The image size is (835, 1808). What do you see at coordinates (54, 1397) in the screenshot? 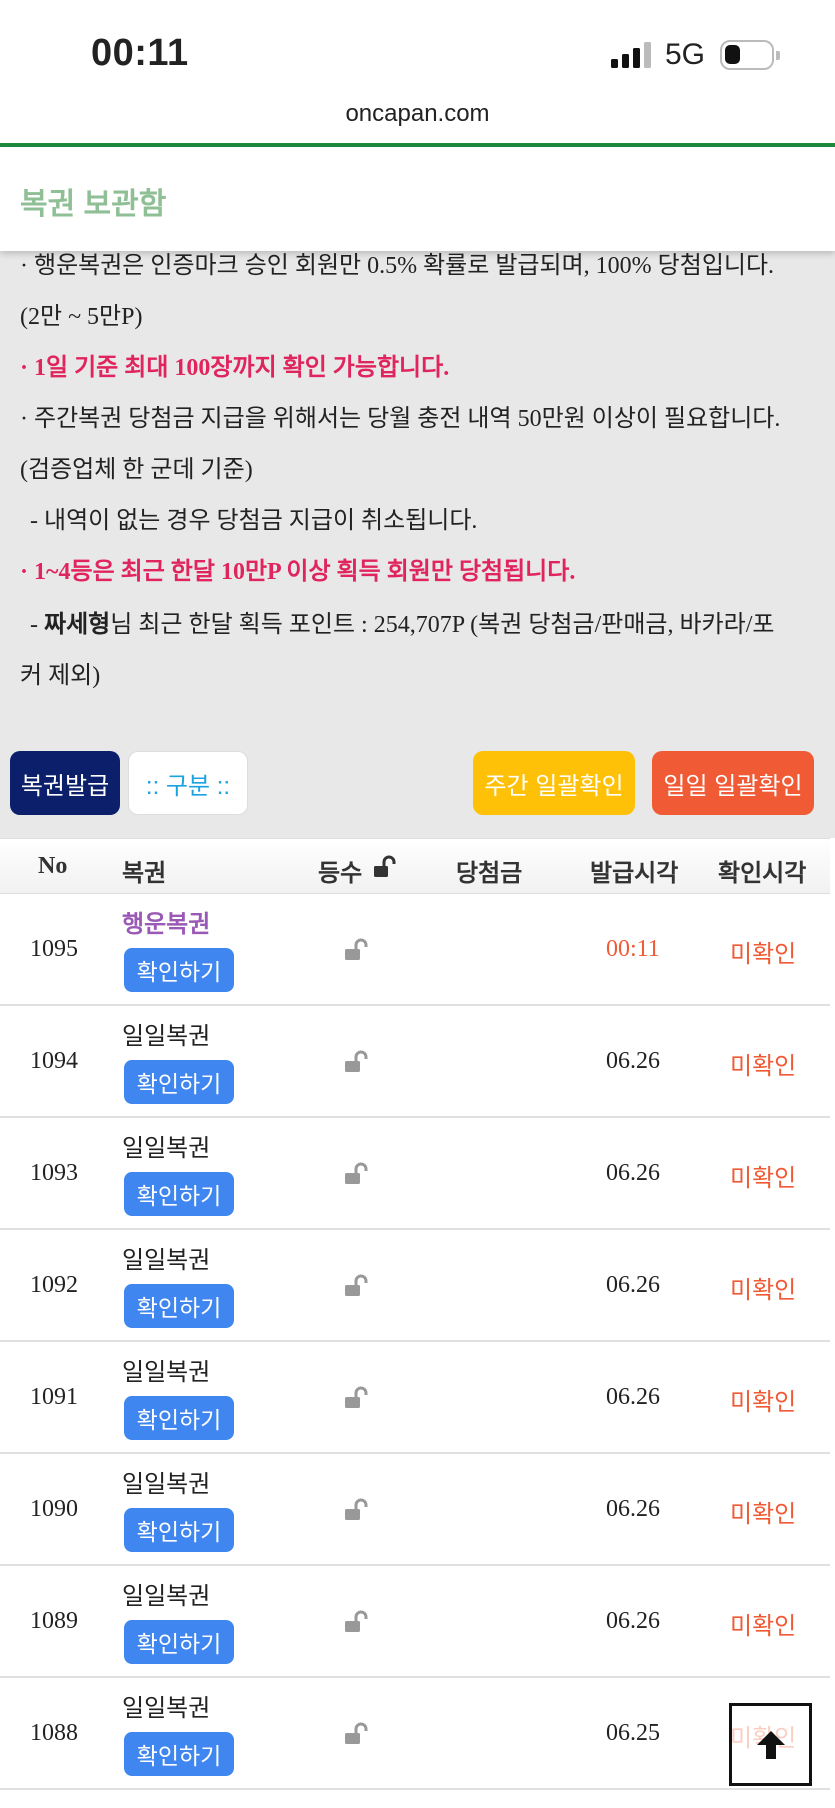
I see `row-number: 1091` at bounding box center [54, 1397].